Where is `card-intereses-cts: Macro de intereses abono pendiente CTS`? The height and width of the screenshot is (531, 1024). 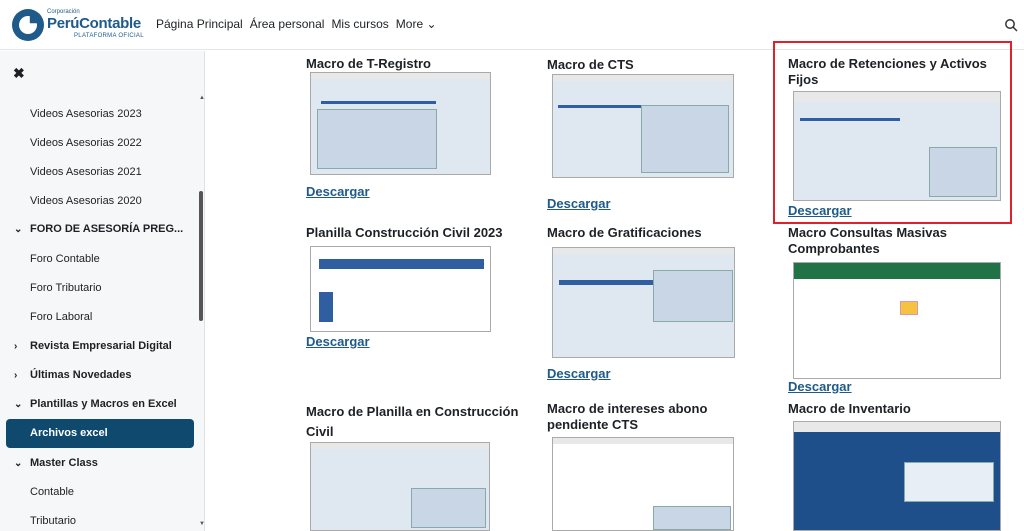 card-intereses-cts: Macro de intereses abono pendiente CTS is located at coordinates (647, 417).